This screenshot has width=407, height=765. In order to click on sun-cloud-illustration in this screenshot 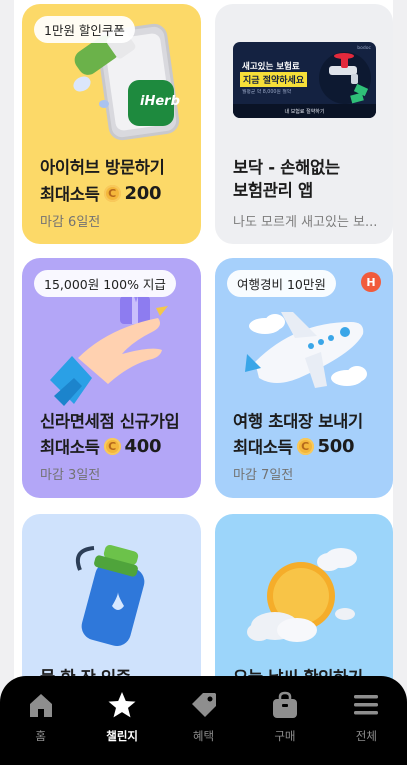, I will do `click(302, 595)`.